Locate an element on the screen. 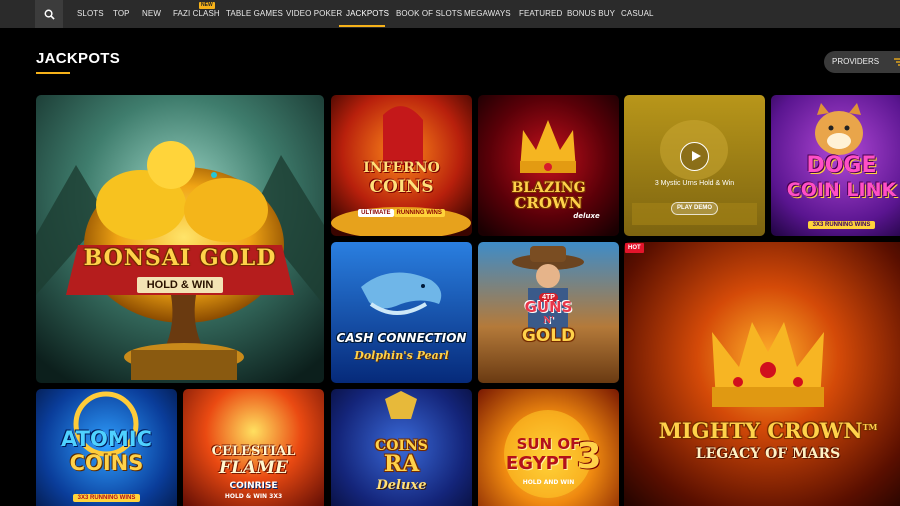 The image size is (900, 506). providers-label: PROVIDERS is located at coordinates (856, 61).